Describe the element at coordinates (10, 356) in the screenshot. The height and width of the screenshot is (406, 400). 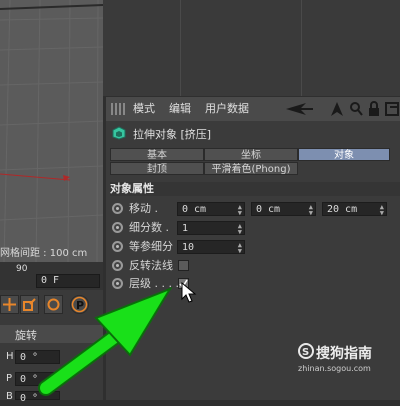
I see `axis-label: H` at that location.